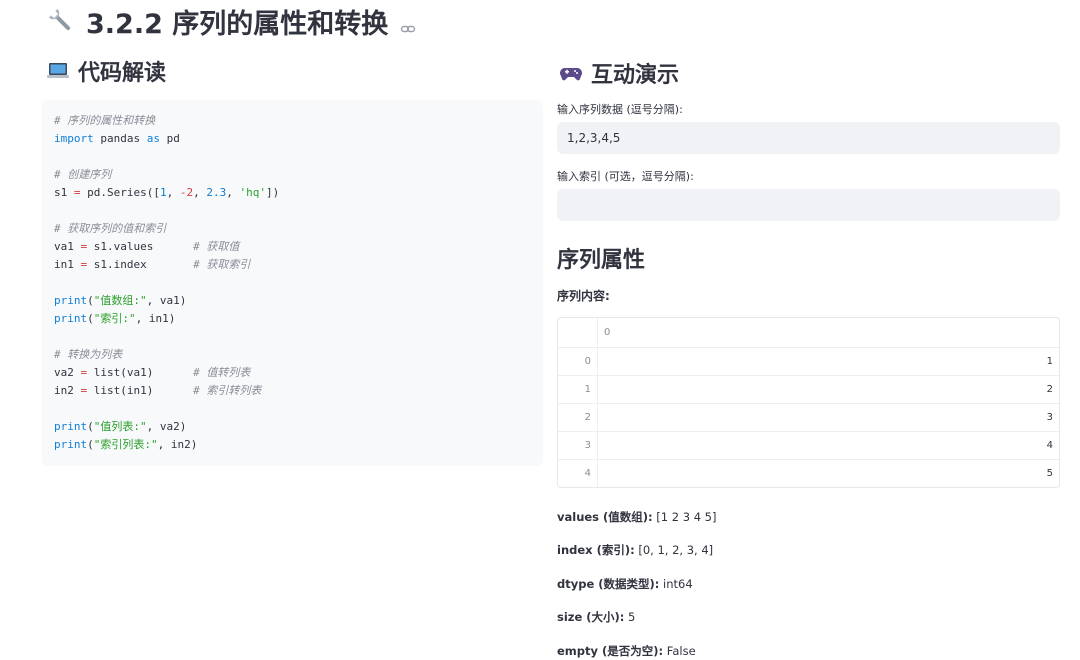  Describe the element at coordinates (186, 192) in the screenshot. I see `code-token: -2` at that location.